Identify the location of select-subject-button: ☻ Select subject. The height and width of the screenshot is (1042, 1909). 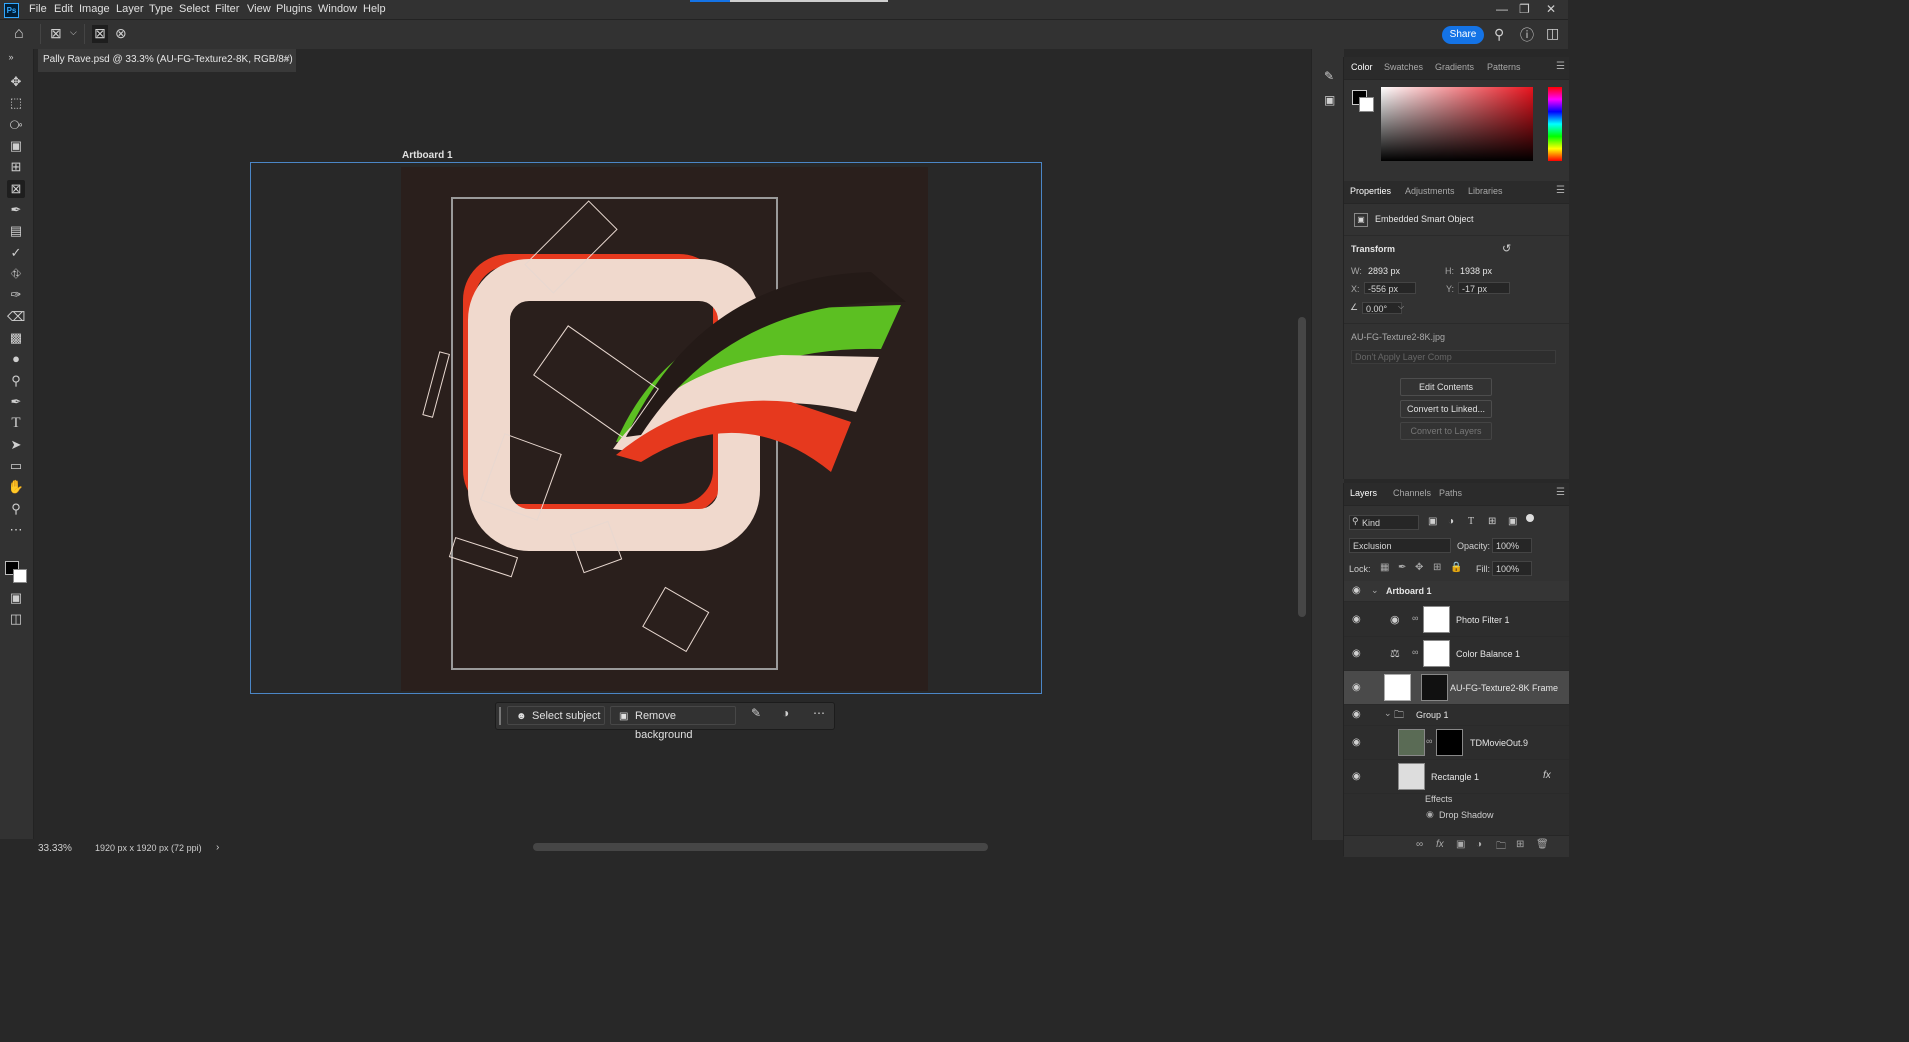
(556, 715).